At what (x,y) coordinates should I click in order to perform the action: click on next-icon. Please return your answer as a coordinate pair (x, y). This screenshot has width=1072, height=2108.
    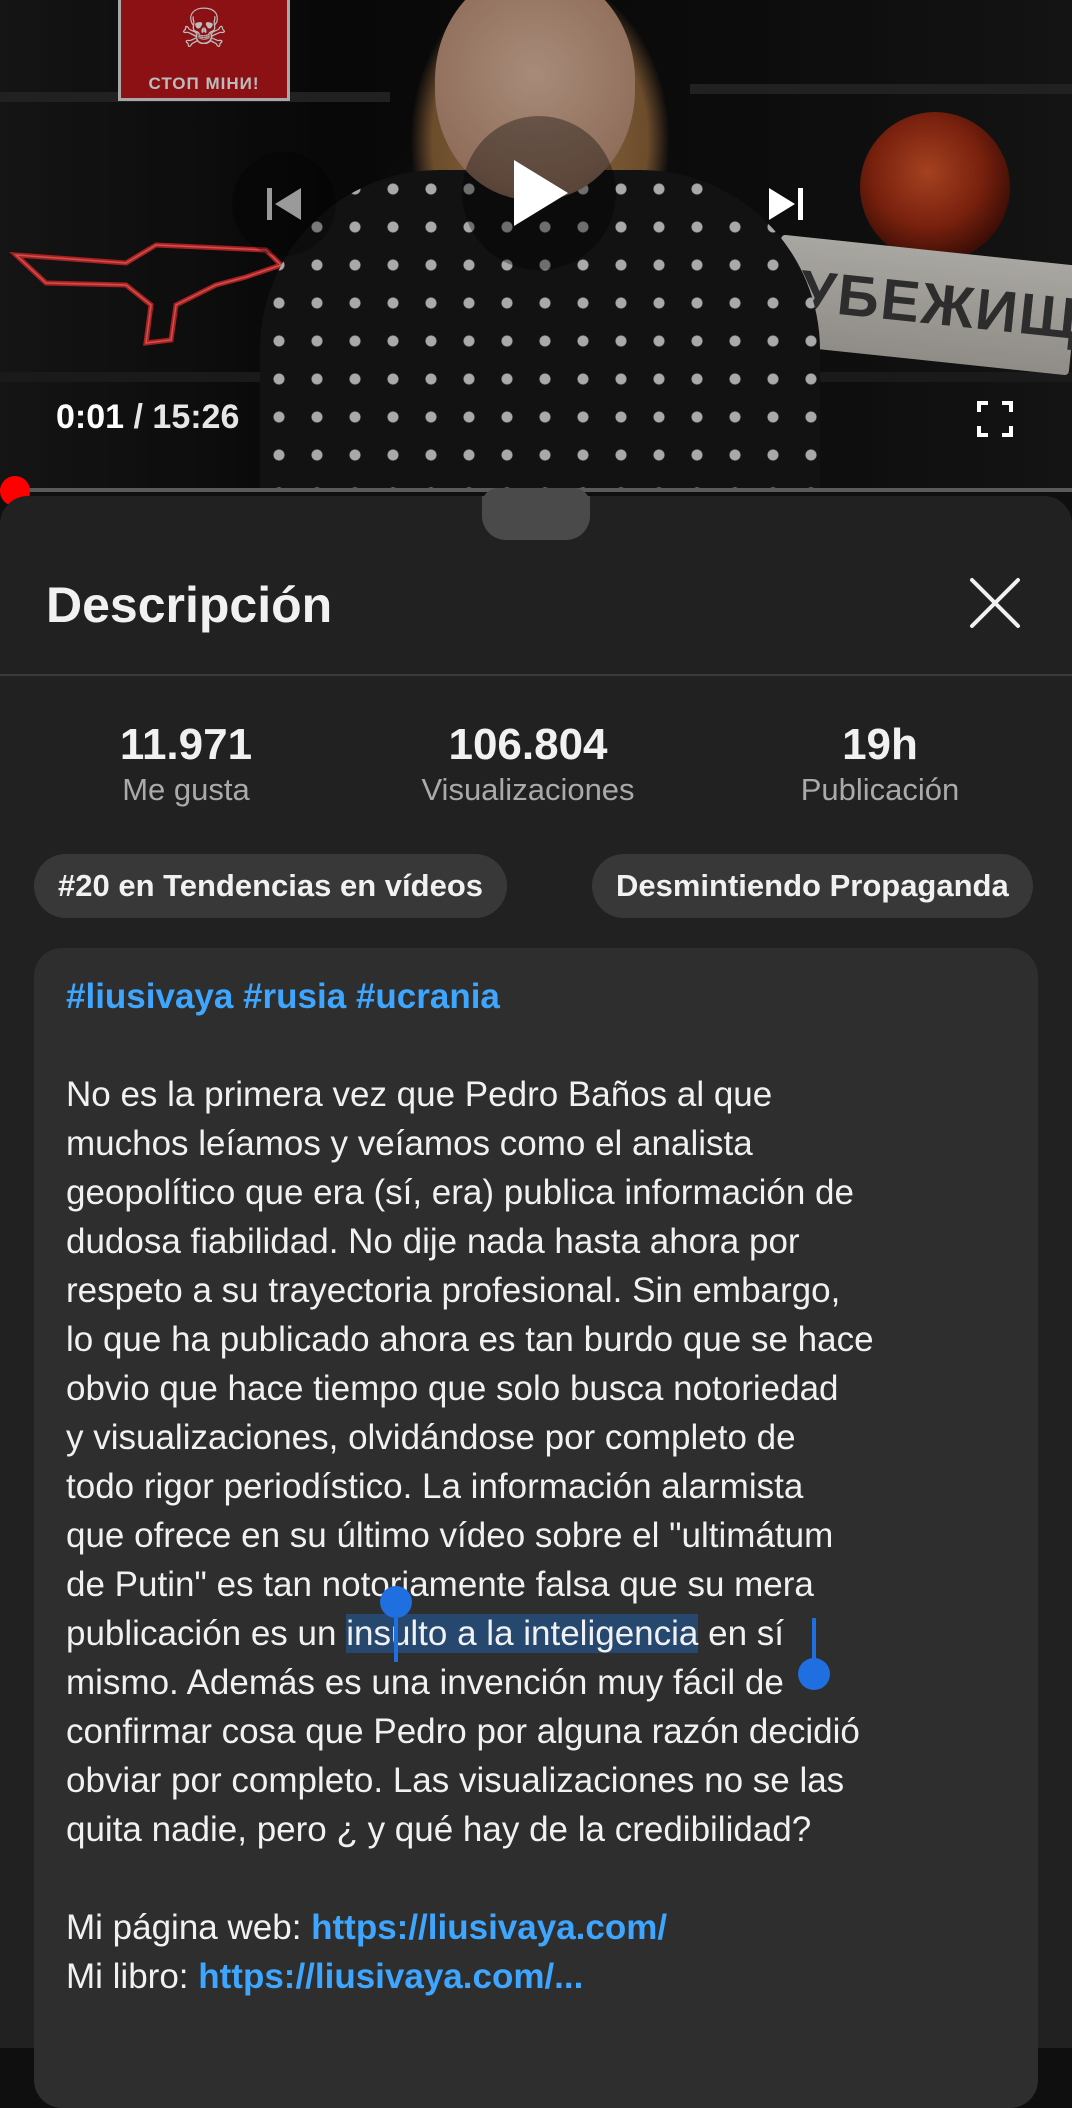
    Looking at the image, I should click on (786, 204).